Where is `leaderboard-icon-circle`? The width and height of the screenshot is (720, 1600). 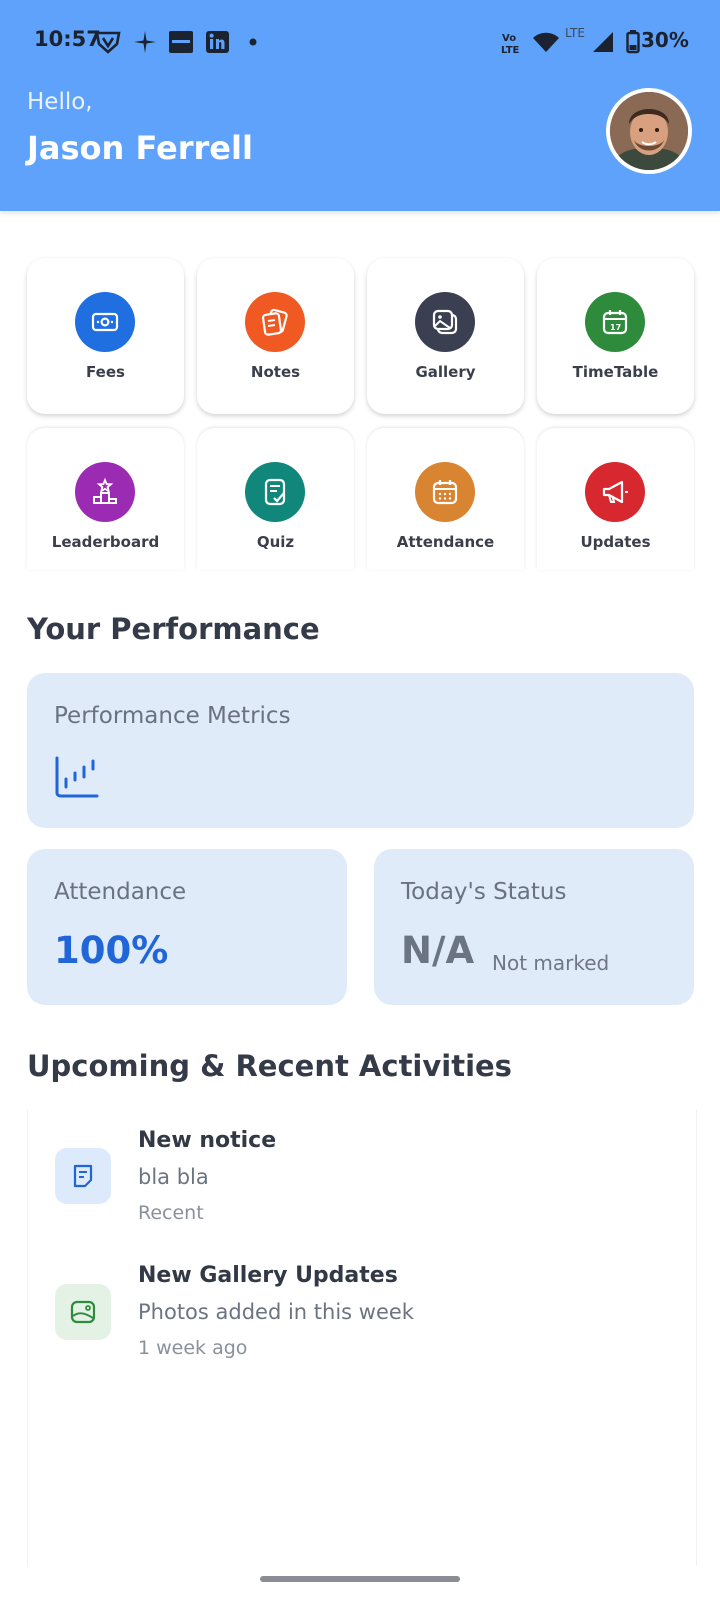
leaderboard-icon-circle is located at coordinates (105, 492).